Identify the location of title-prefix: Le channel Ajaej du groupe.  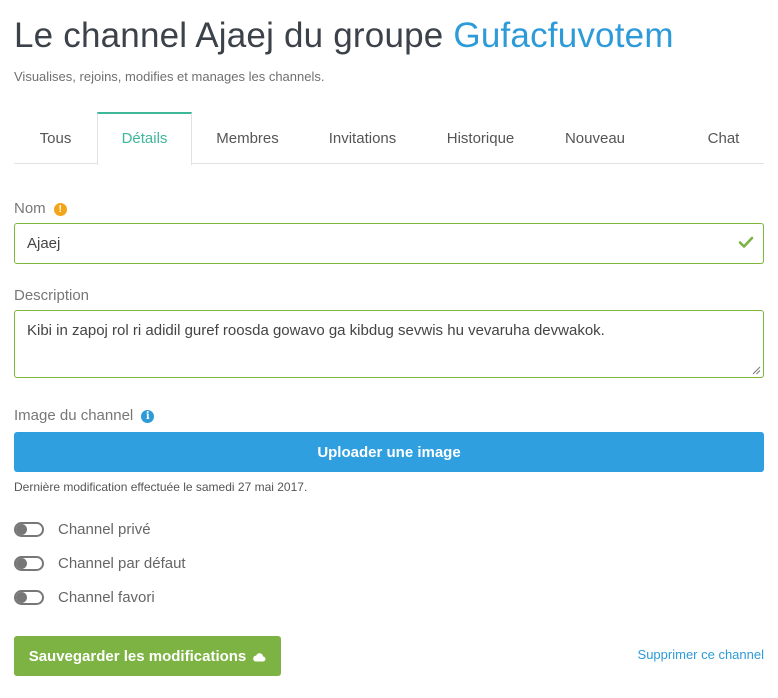
(229, 35).